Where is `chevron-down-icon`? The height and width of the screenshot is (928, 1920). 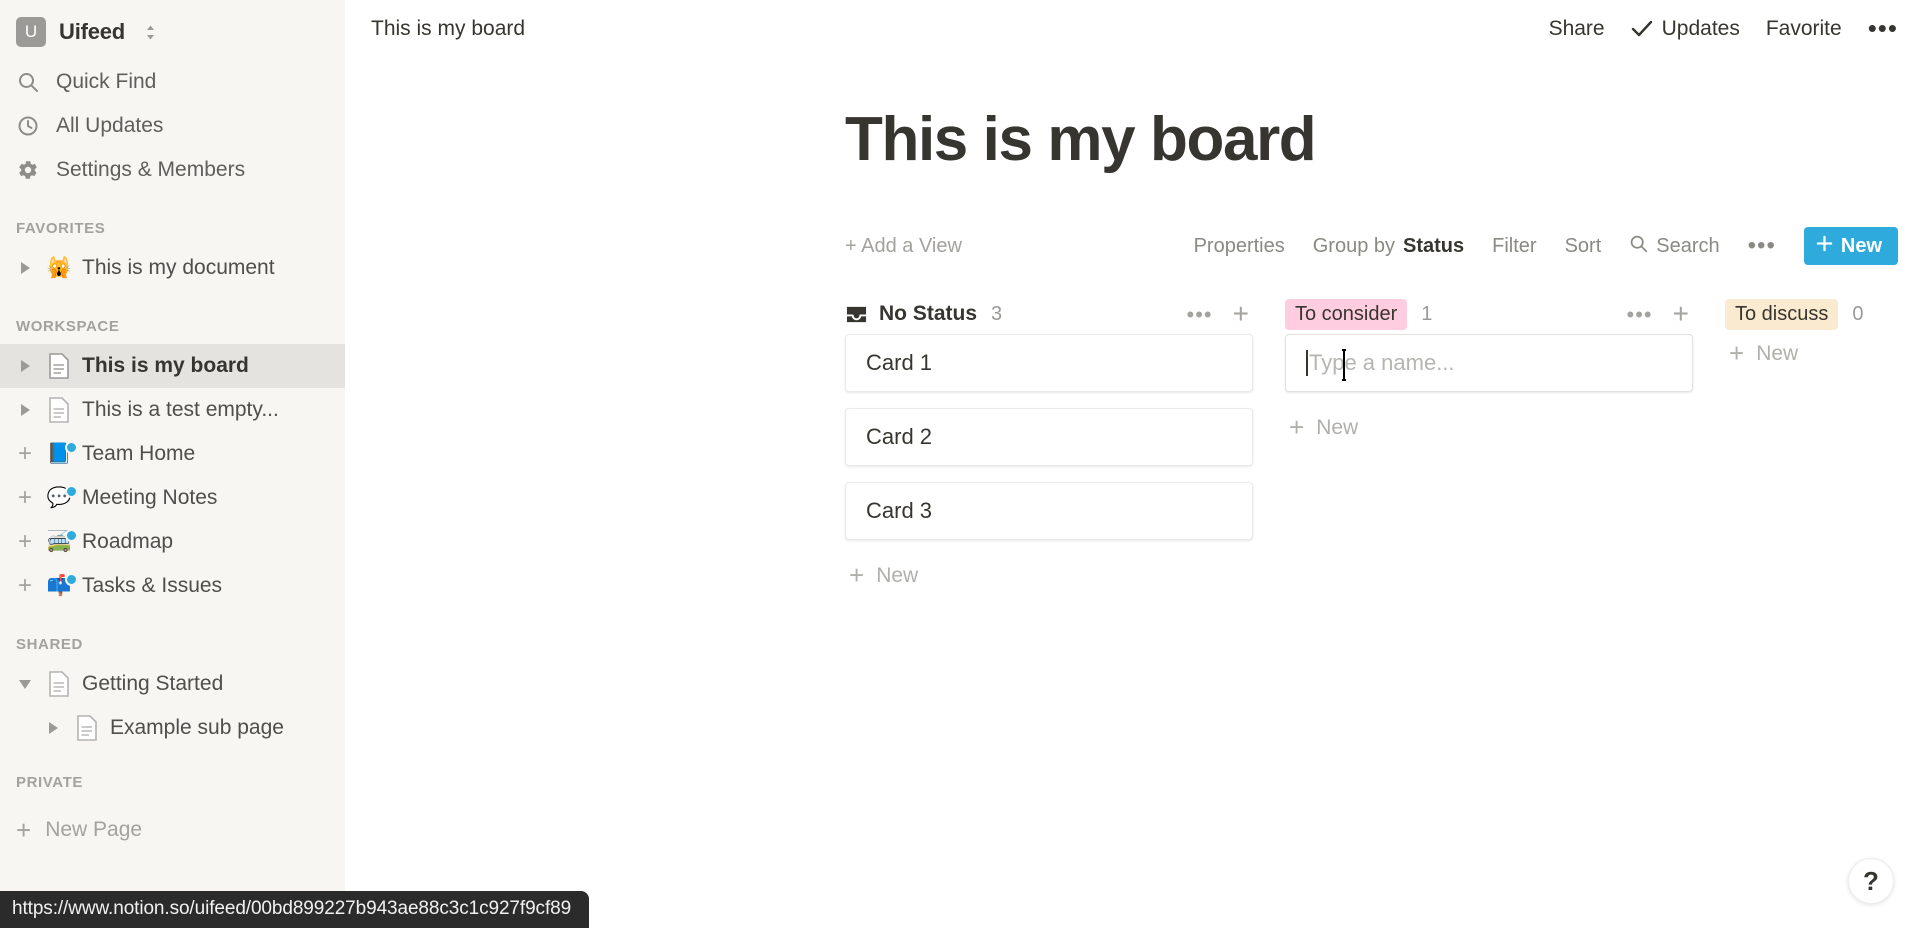
chevron-down-icon is located at coordinates (25, 684).